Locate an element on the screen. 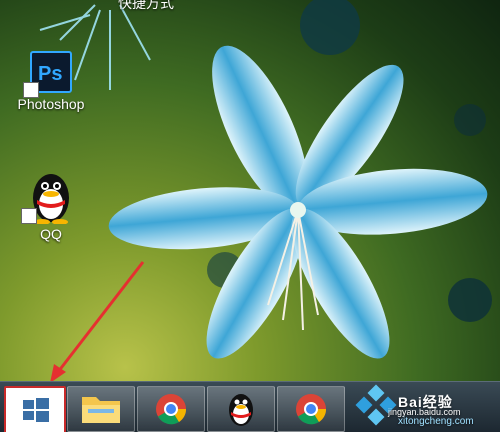  taskbar-qq is located at coordinates (241, 409).